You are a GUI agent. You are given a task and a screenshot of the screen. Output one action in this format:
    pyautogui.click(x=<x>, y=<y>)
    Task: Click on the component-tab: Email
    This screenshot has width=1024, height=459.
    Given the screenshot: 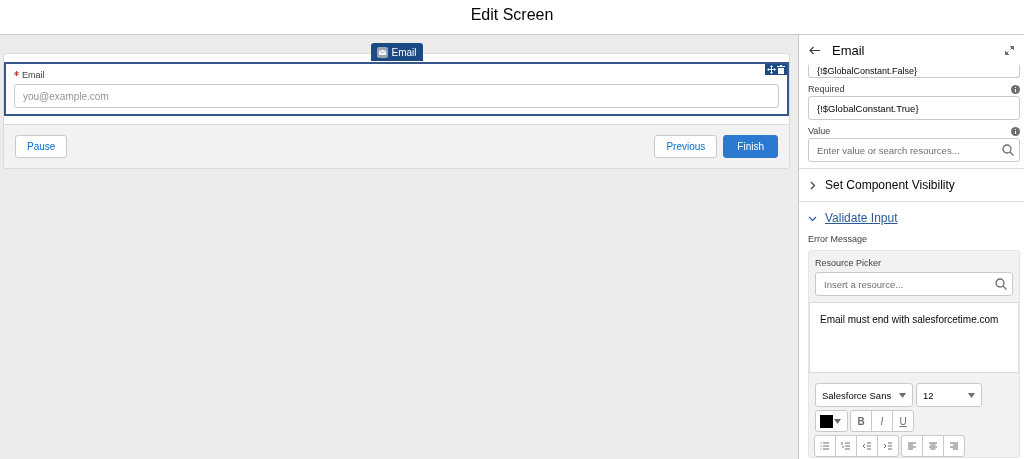 What is the action you would take?
    pyautogui.click(x=396, y=52)
    